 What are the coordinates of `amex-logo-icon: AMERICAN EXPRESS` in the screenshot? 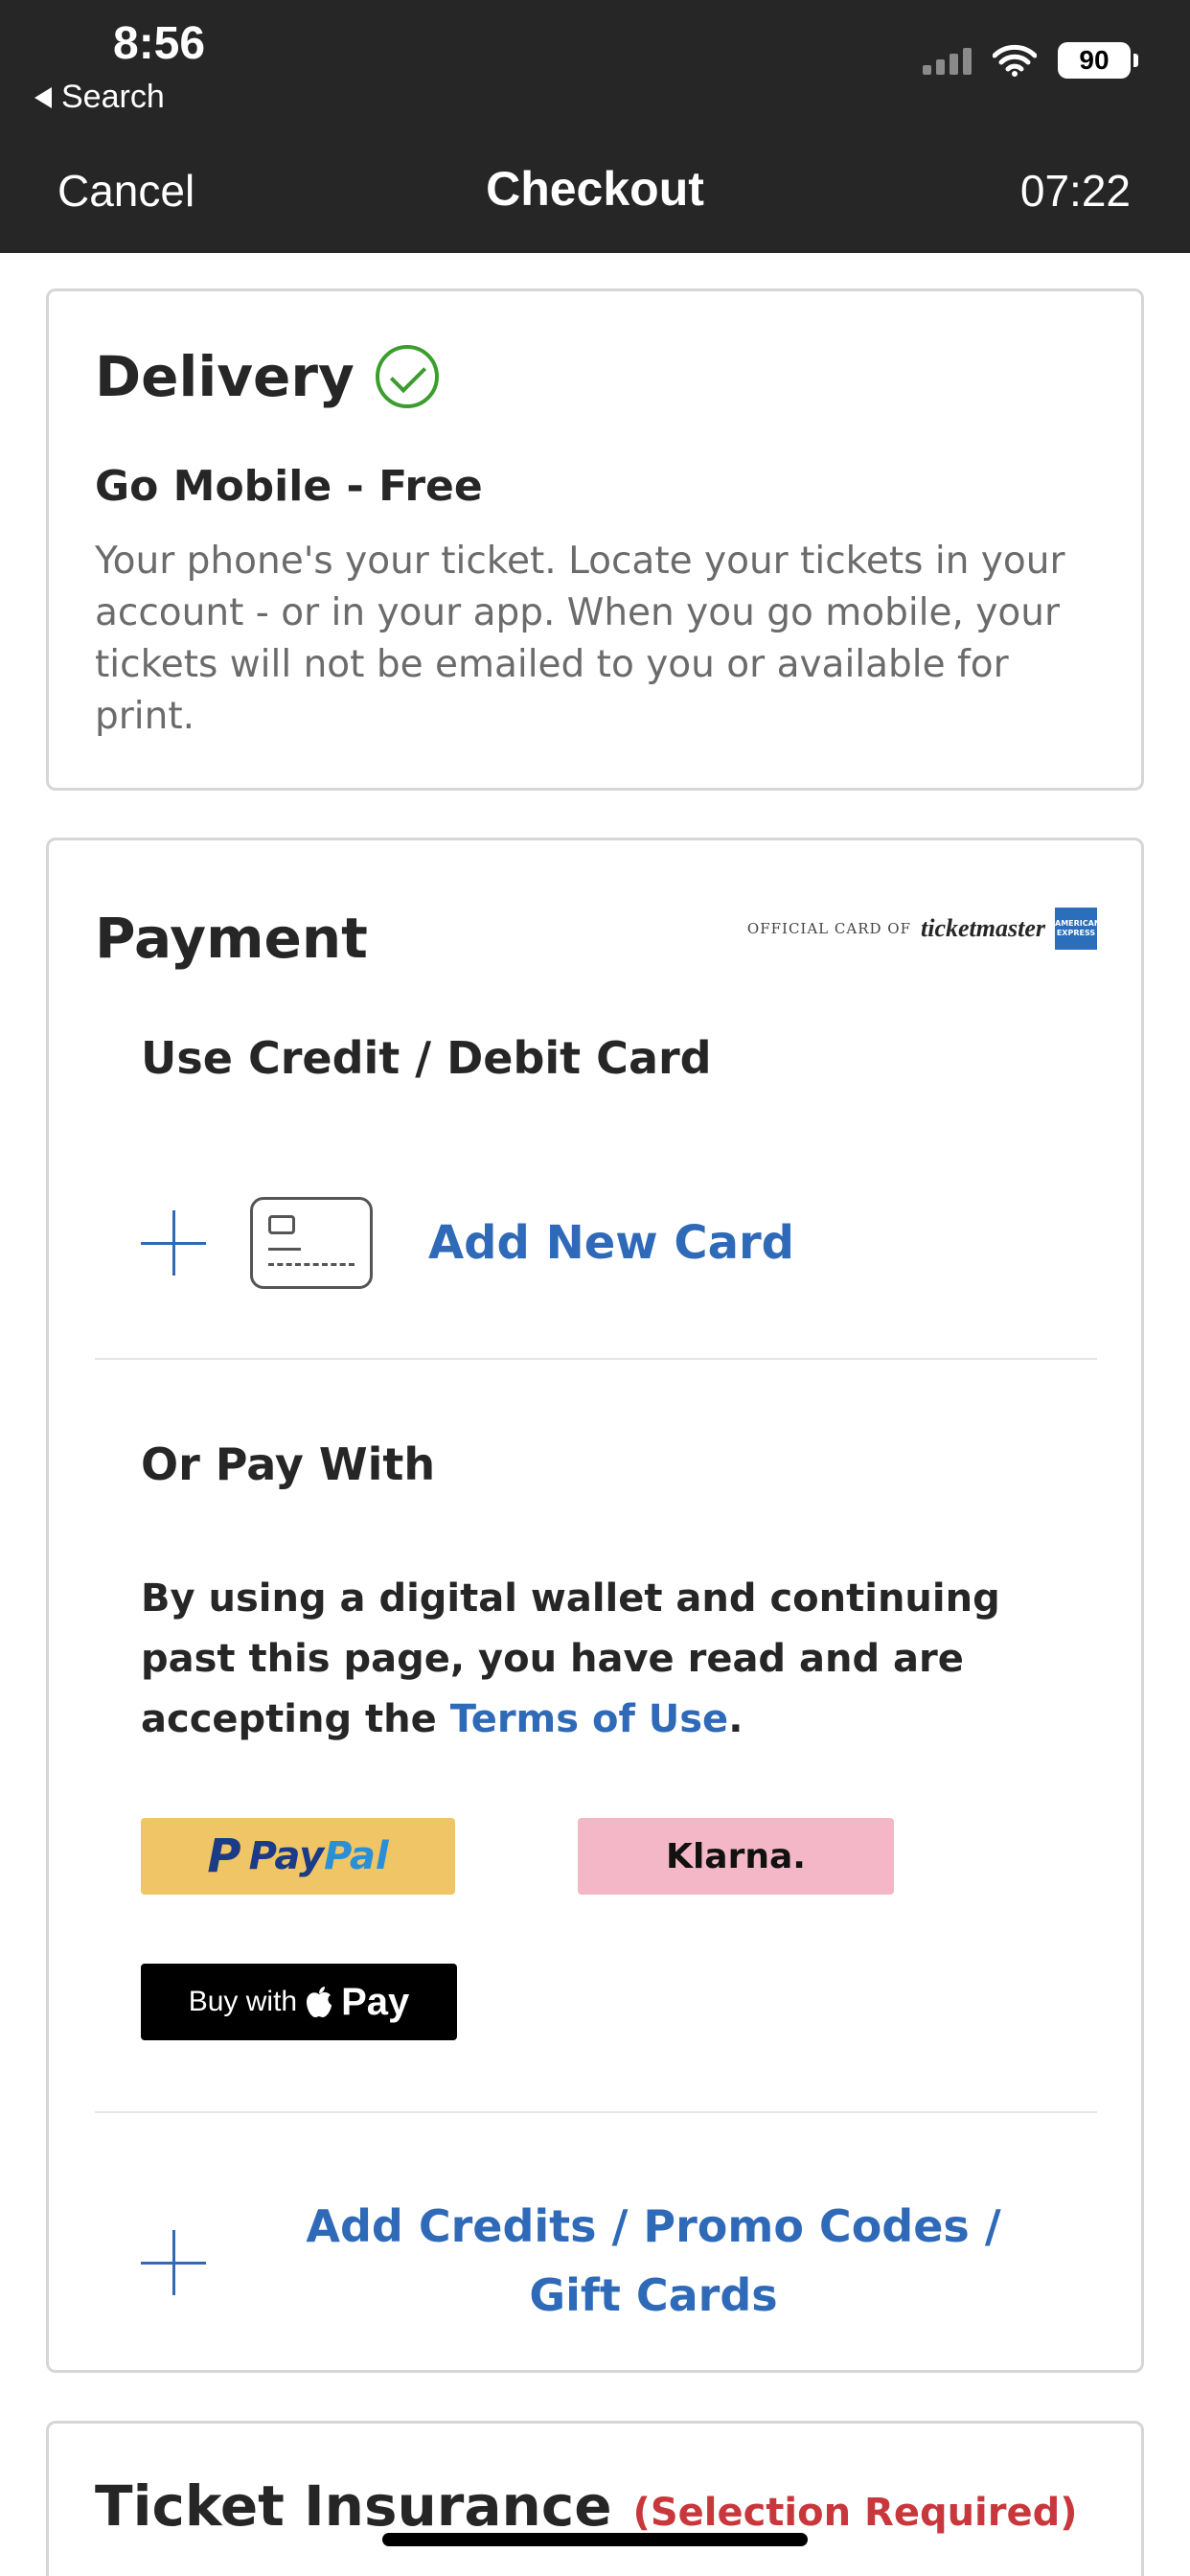 It's located at (1078, 929).